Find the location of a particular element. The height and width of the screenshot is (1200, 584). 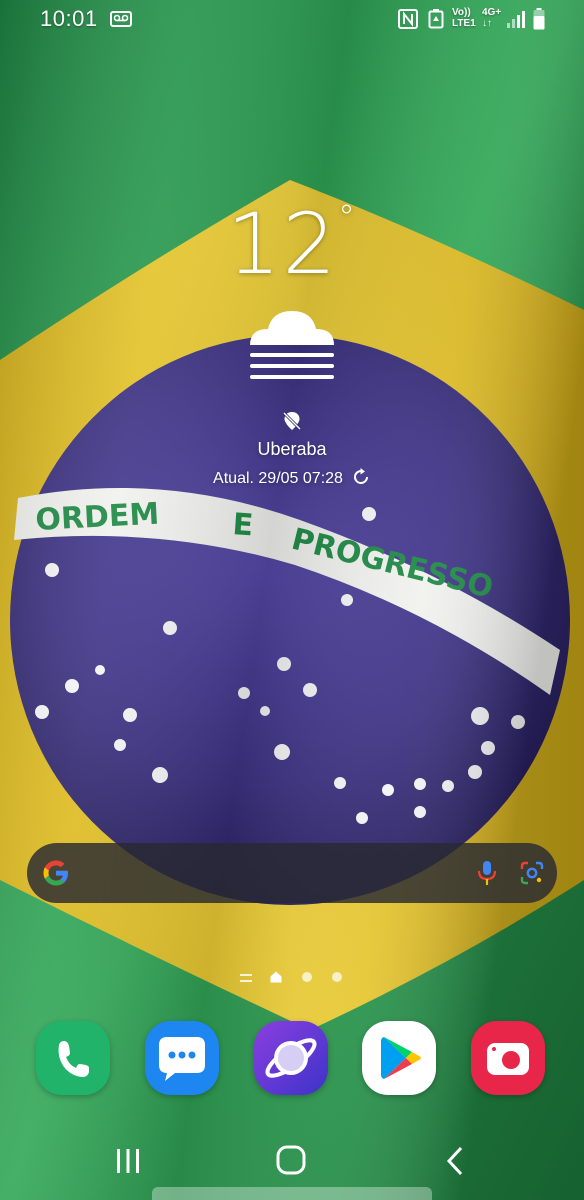

home-icon is located at coordinates (291, 1160).